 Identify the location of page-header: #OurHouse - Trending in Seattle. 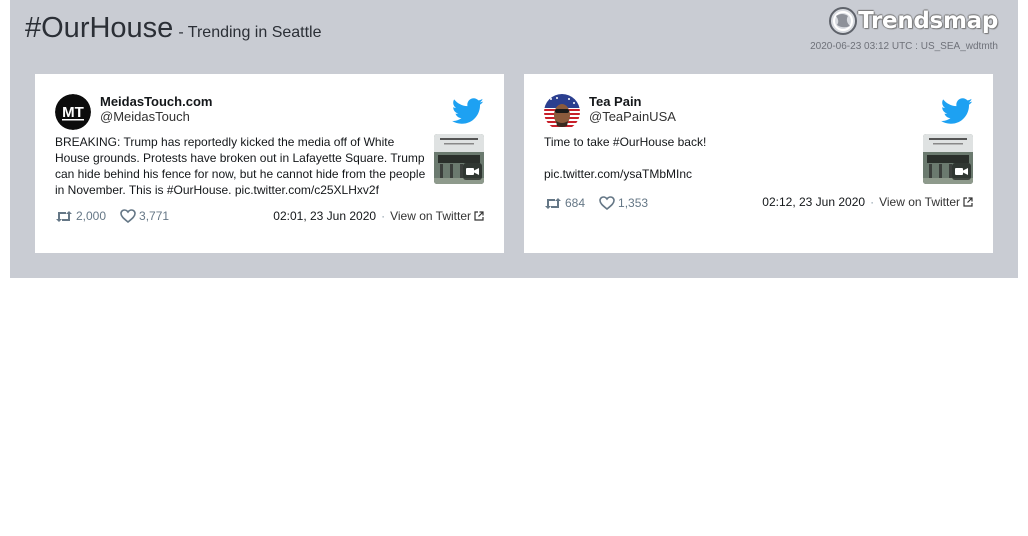
(173, 28).